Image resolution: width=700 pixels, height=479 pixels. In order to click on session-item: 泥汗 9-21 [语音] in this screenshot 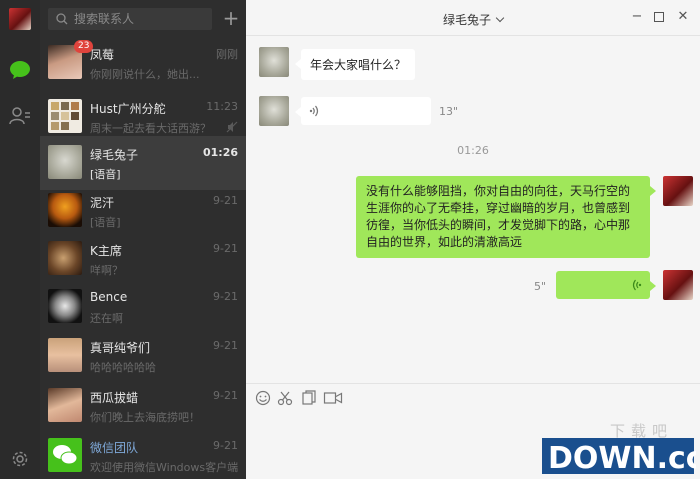, I will do `click(143, 211)`.